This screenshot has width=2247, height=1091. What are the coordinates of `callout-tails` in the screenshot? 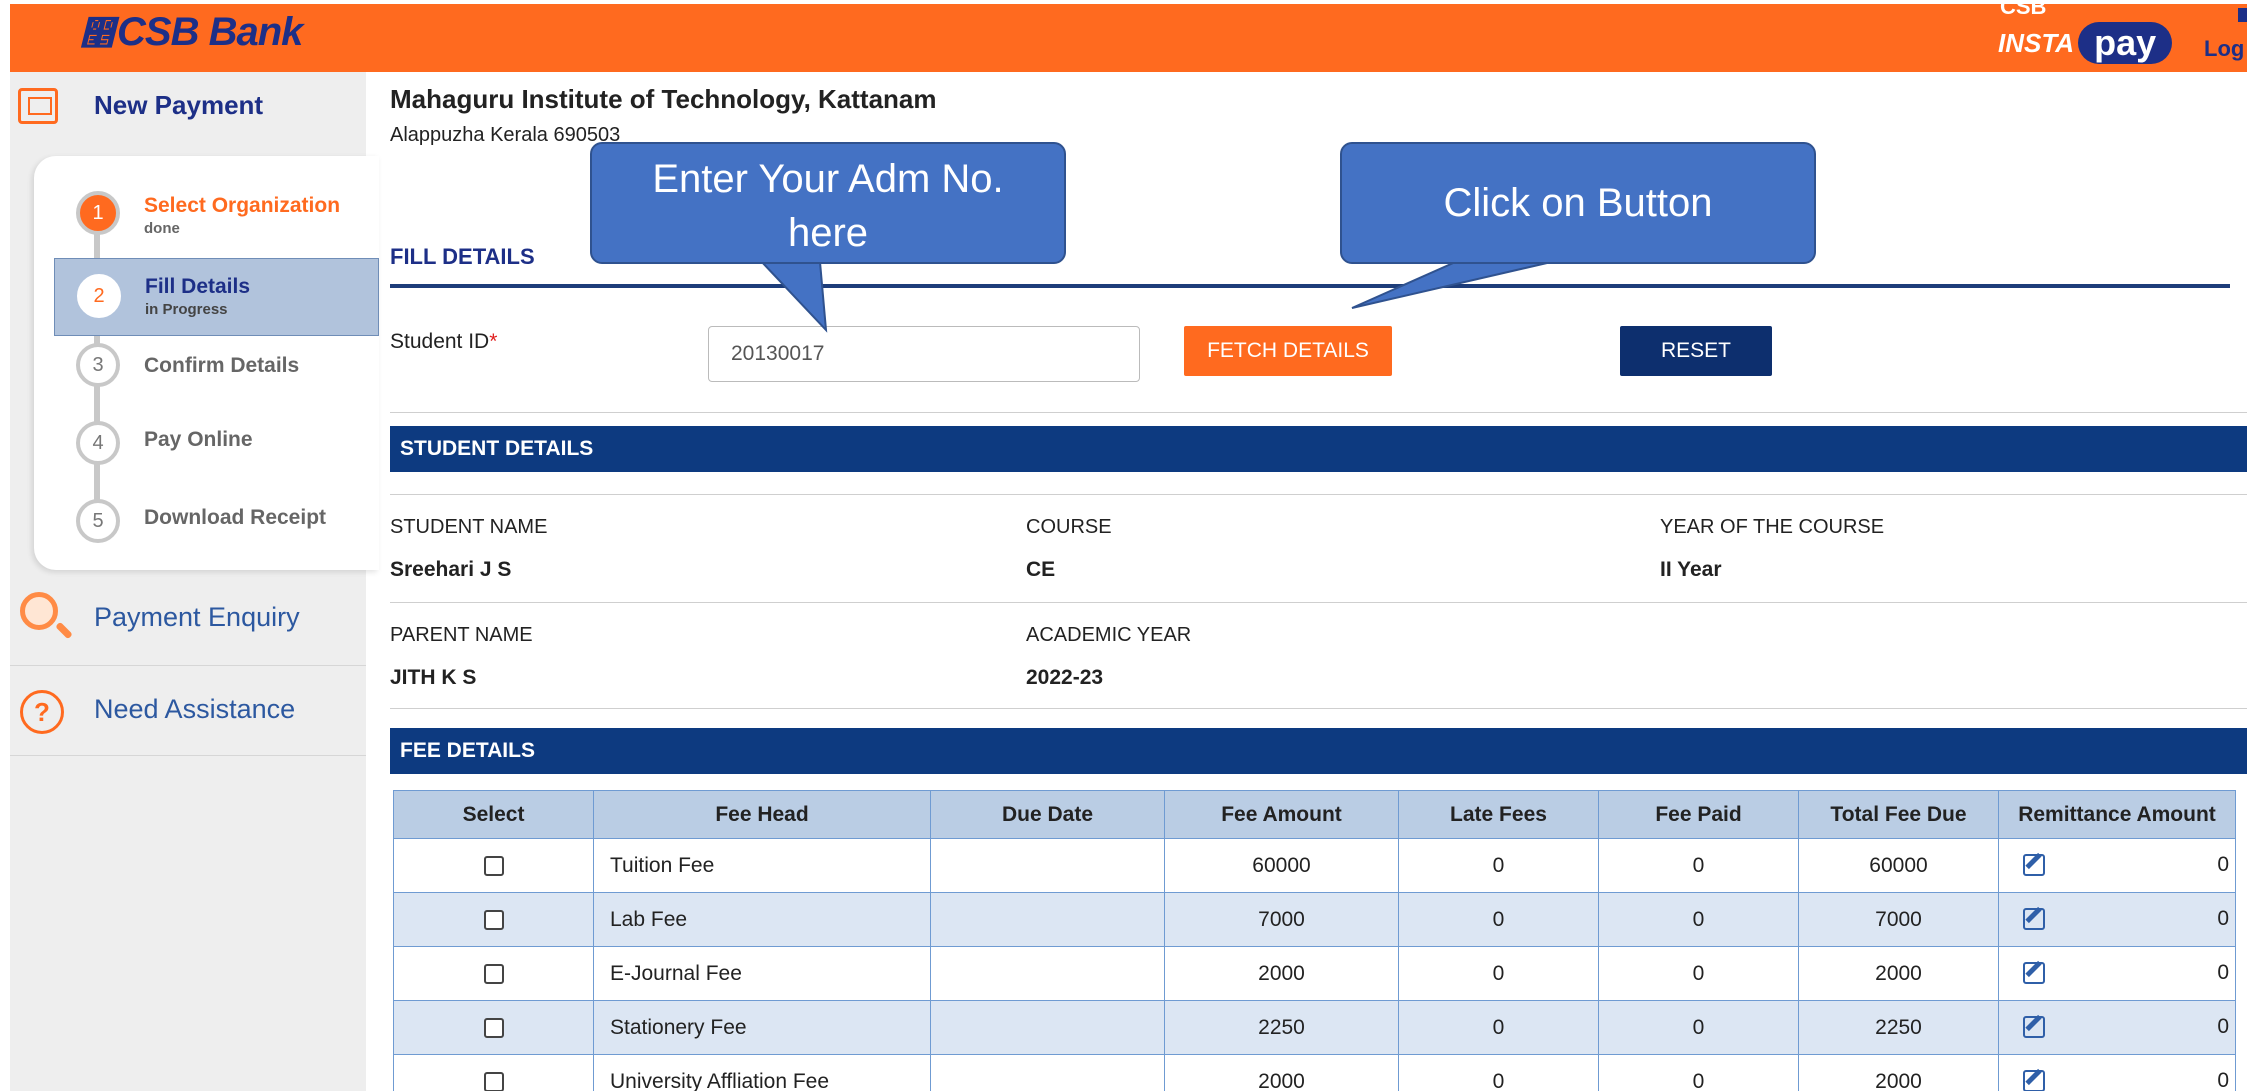 It's located at (1159, 295).